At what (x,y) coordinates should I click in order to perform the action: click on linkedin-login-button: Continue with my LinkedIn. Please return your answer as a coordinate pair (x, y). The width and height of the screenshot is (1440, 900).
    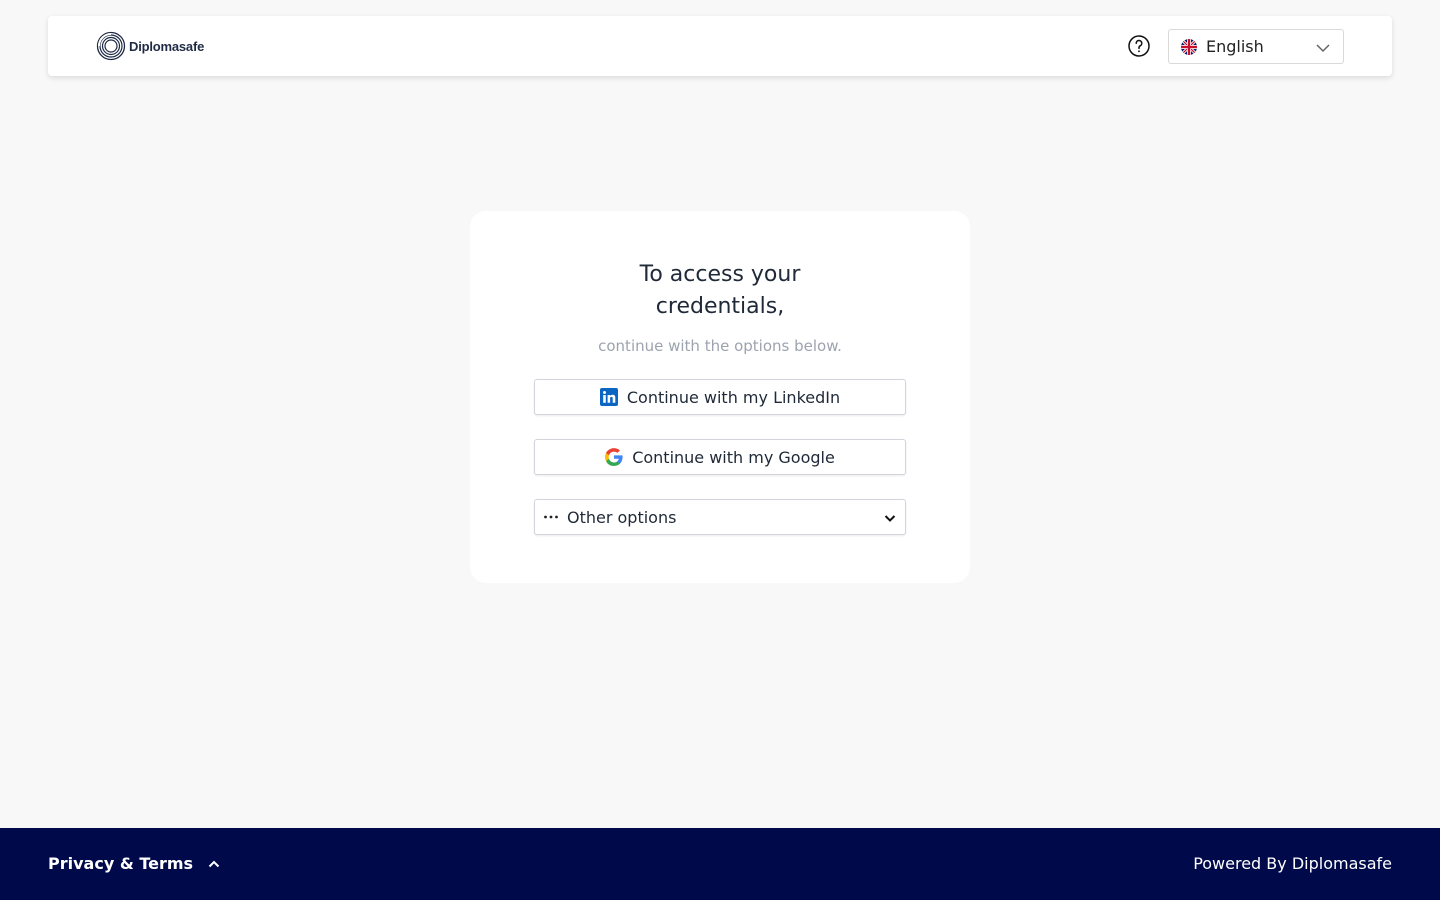
    Looking at the image, I should click on (720, 397).